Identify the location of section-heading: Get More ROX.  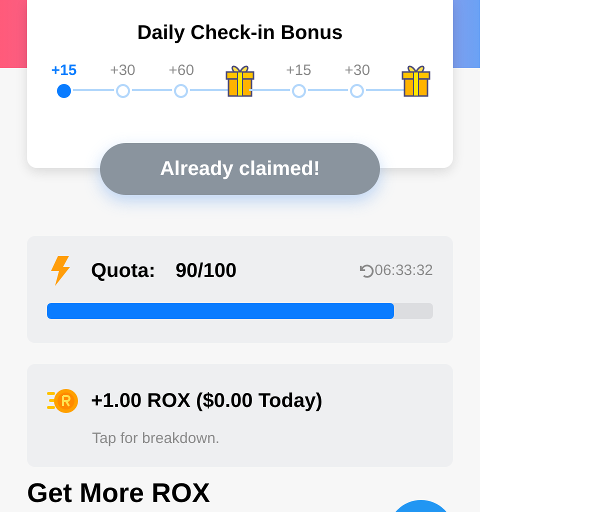
(118, 493).